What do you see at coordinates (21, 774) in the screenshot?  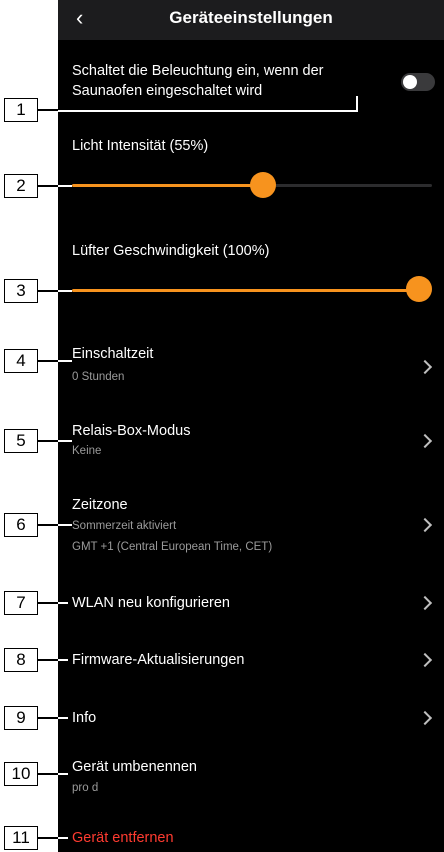 I see `callout-10: 10` at bounding box center [21, 774].